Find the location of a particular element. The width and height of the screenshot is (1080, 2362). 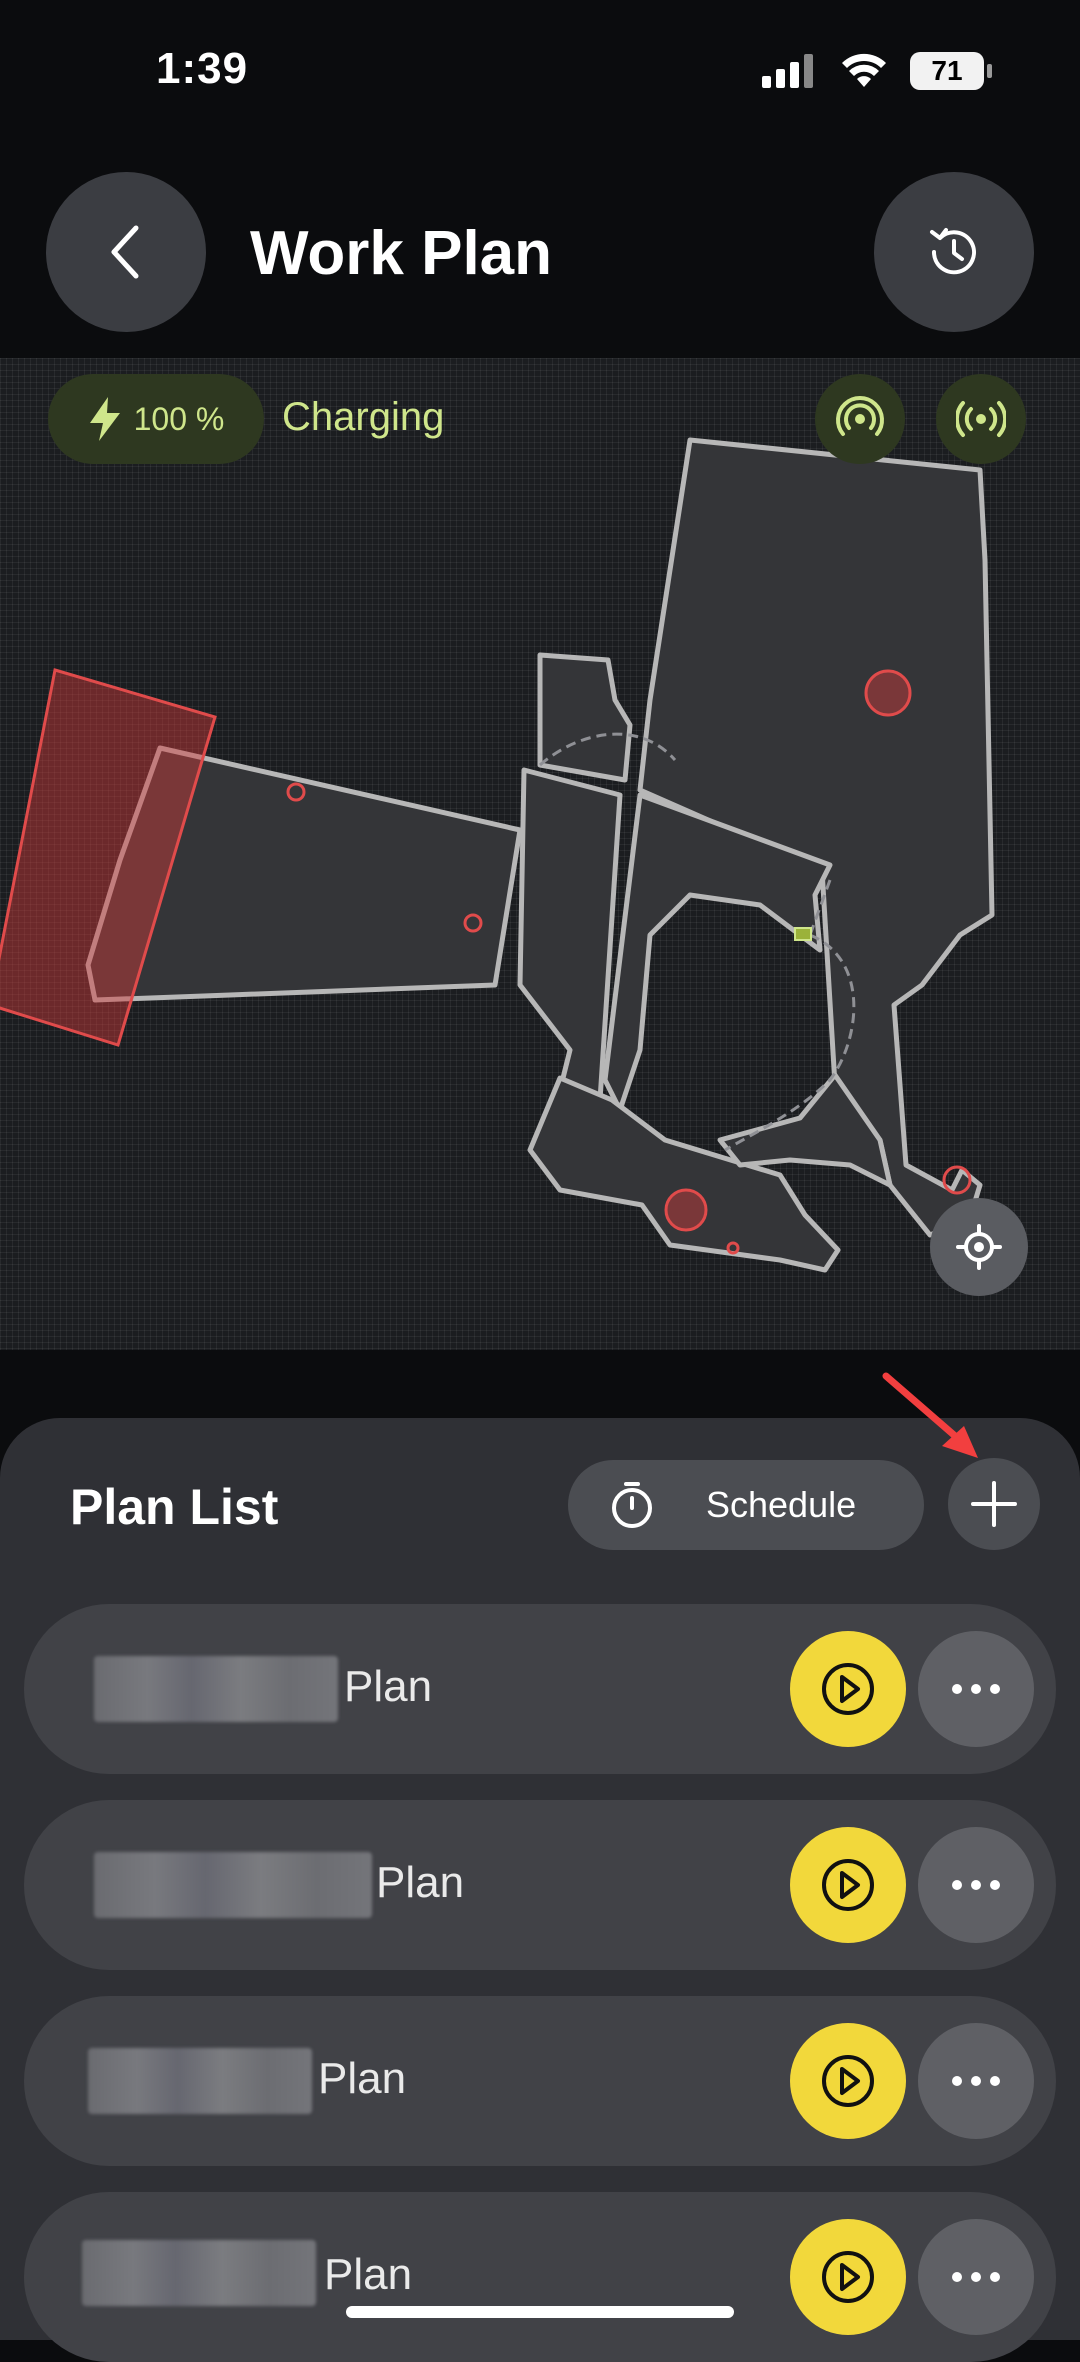

zone-bottom is located at coordinates (684, 1174).